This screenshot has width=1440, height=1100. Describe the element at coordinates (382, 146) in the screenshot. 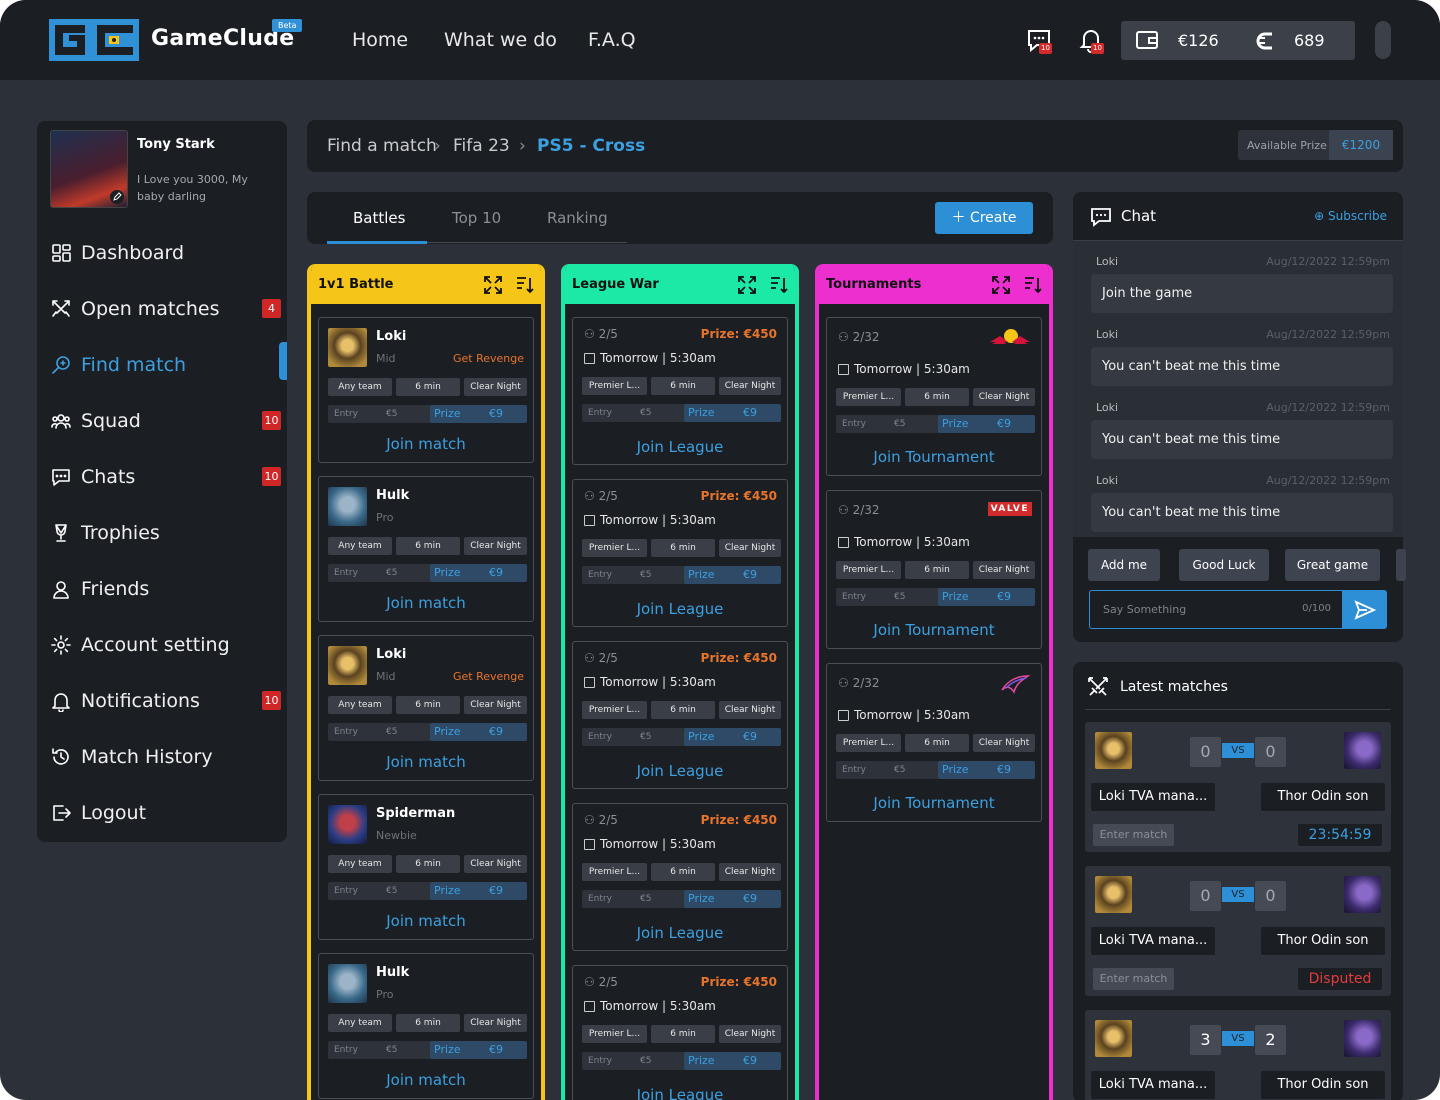

I see `crumb-find-match: Find a match` at that location.